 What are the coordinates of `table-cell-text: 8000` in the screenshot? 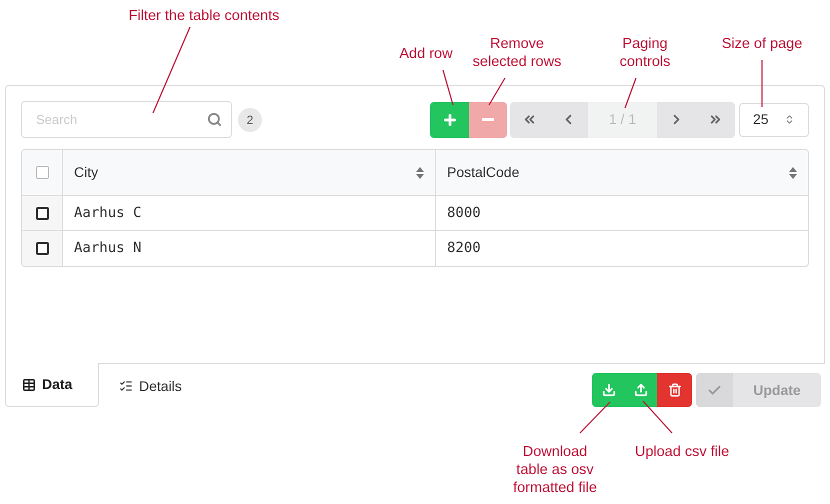 It's located at (464, 213).